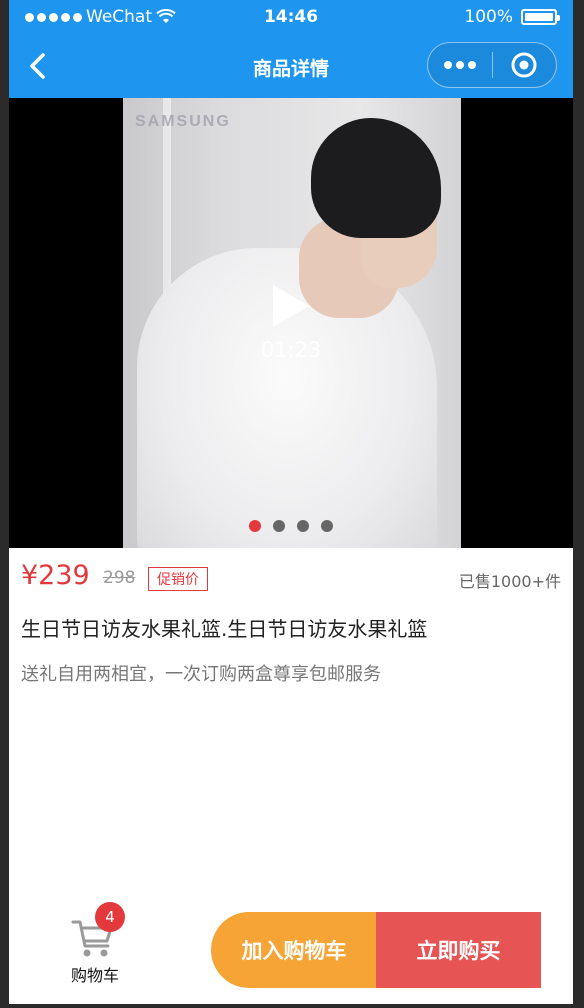 The height and width of the screenshot is (1008, 584). I want to click on more-dots-icon, so click(459, 65).